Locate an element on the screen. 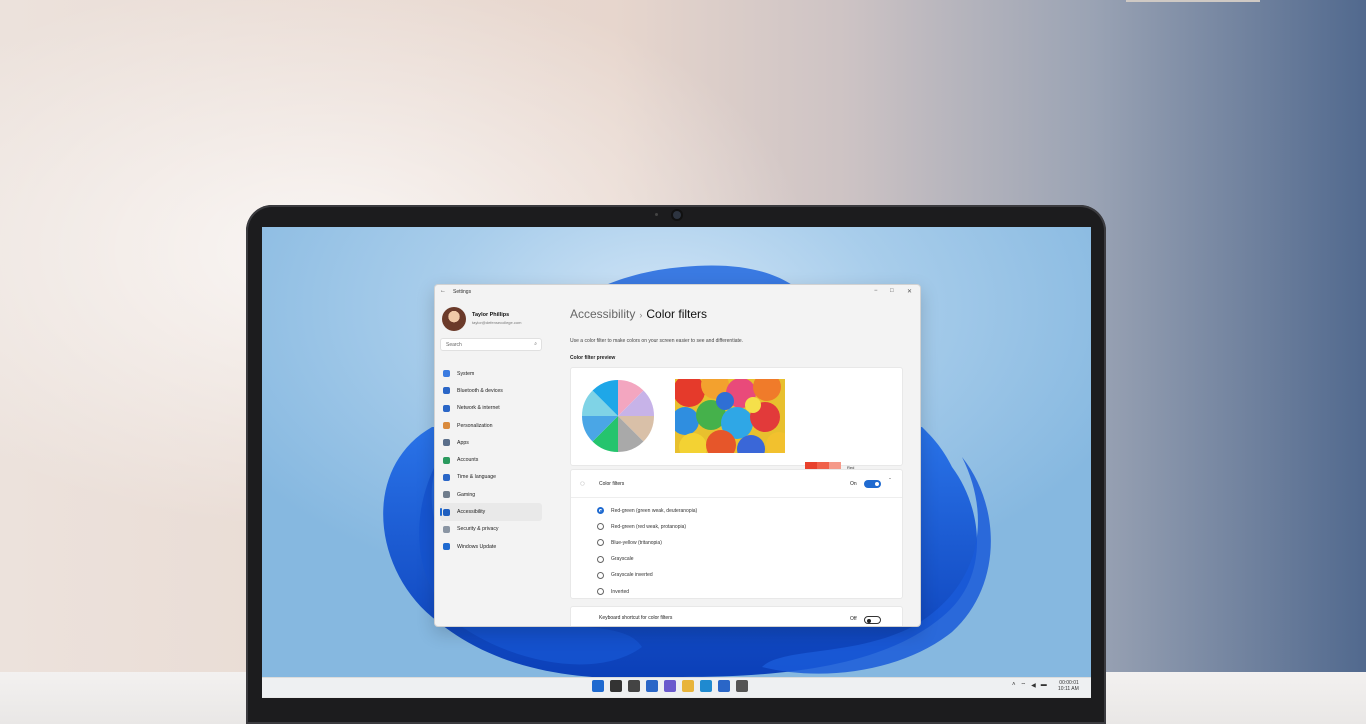 This screenshot has height=724, width=1366. radio-label: Red-green (red weak, protanopia) is located at coordinates (649, 526).